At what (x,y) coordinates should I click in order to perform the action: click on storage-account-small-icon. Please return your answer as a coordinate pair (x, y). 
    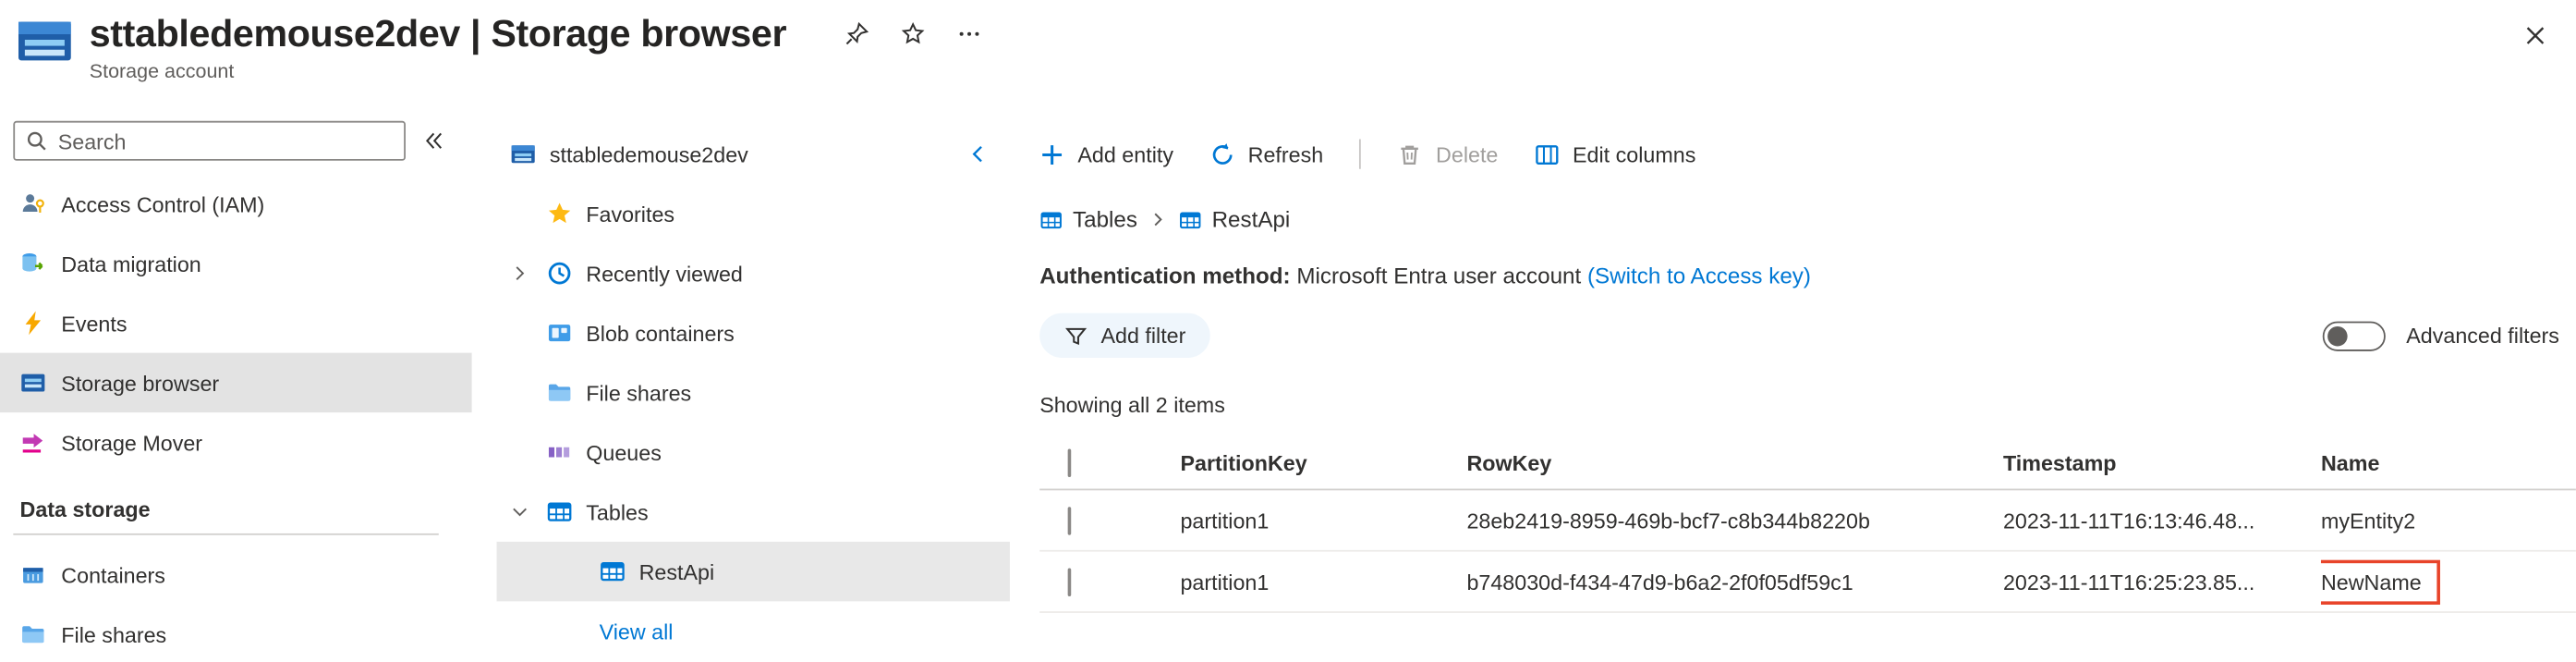
    Looking at the image, I should click on (523, 154).